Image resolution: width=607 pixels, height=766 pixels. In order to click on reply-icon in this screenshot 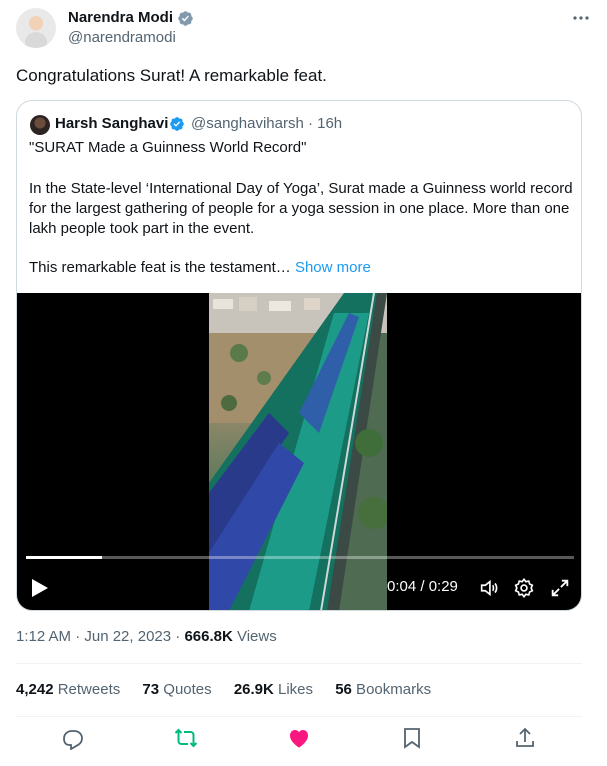, I will do `click(73, 738)`.